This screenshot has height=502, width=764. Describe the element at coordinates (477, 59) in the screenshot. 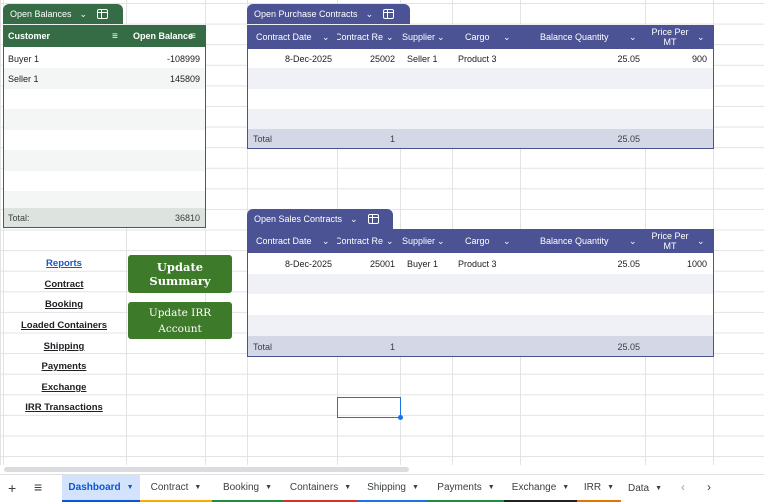

I see `purchase-cargo-cell: Product 3` at that location.